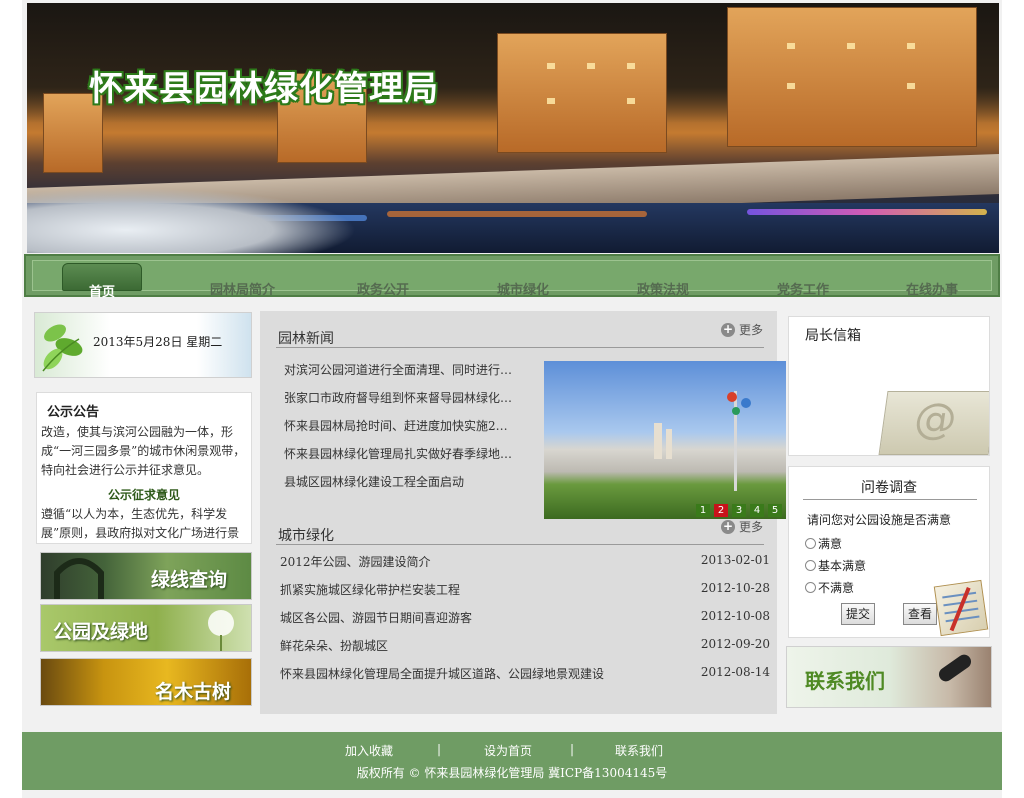 The height and width of the screenshot is (798, 1024). I want to click on survey-question: 请问您对公园设施是否满意, so click(879, 520).